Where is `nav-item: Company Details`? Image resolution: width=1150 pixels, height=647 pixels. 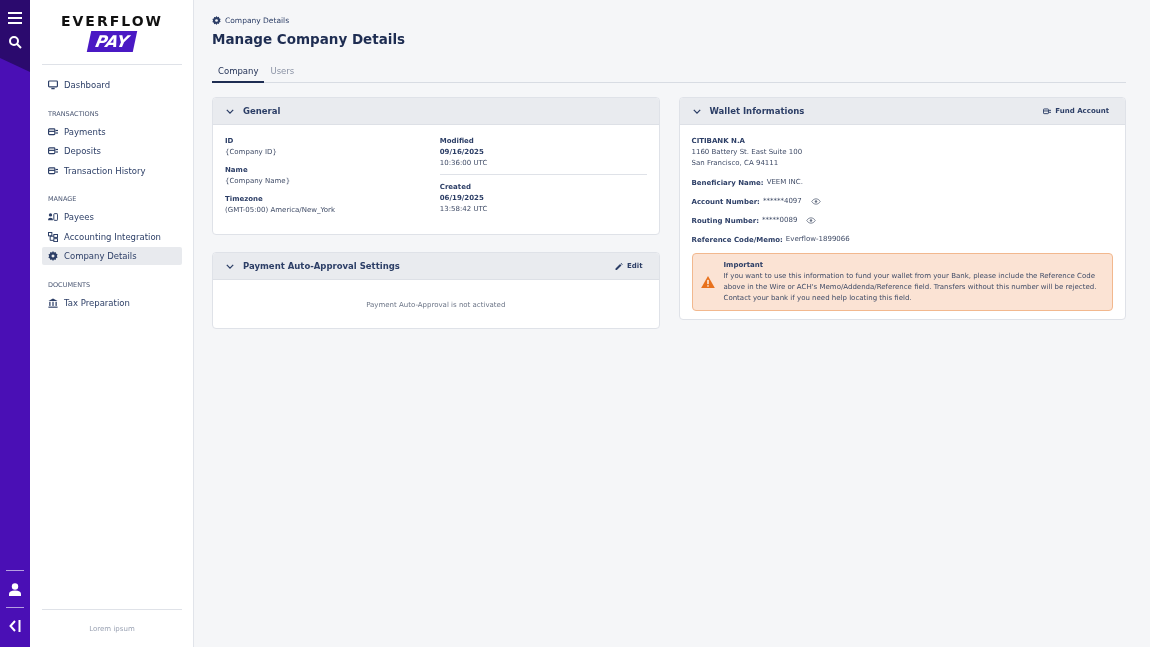
nav-item: Company Details is located at coordinates (112, 256).